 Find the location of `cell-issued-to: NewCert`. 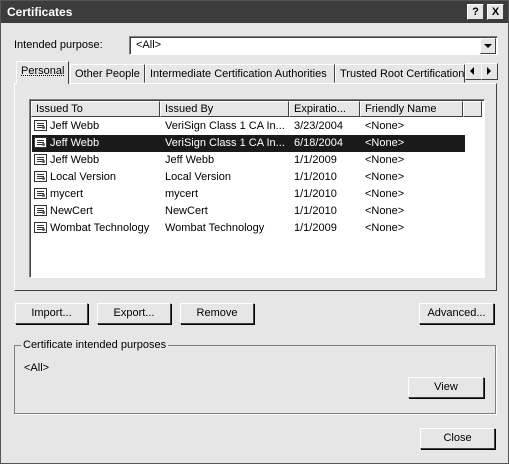

cell-issued-to: NewCert is located at coordinates (71, 211).